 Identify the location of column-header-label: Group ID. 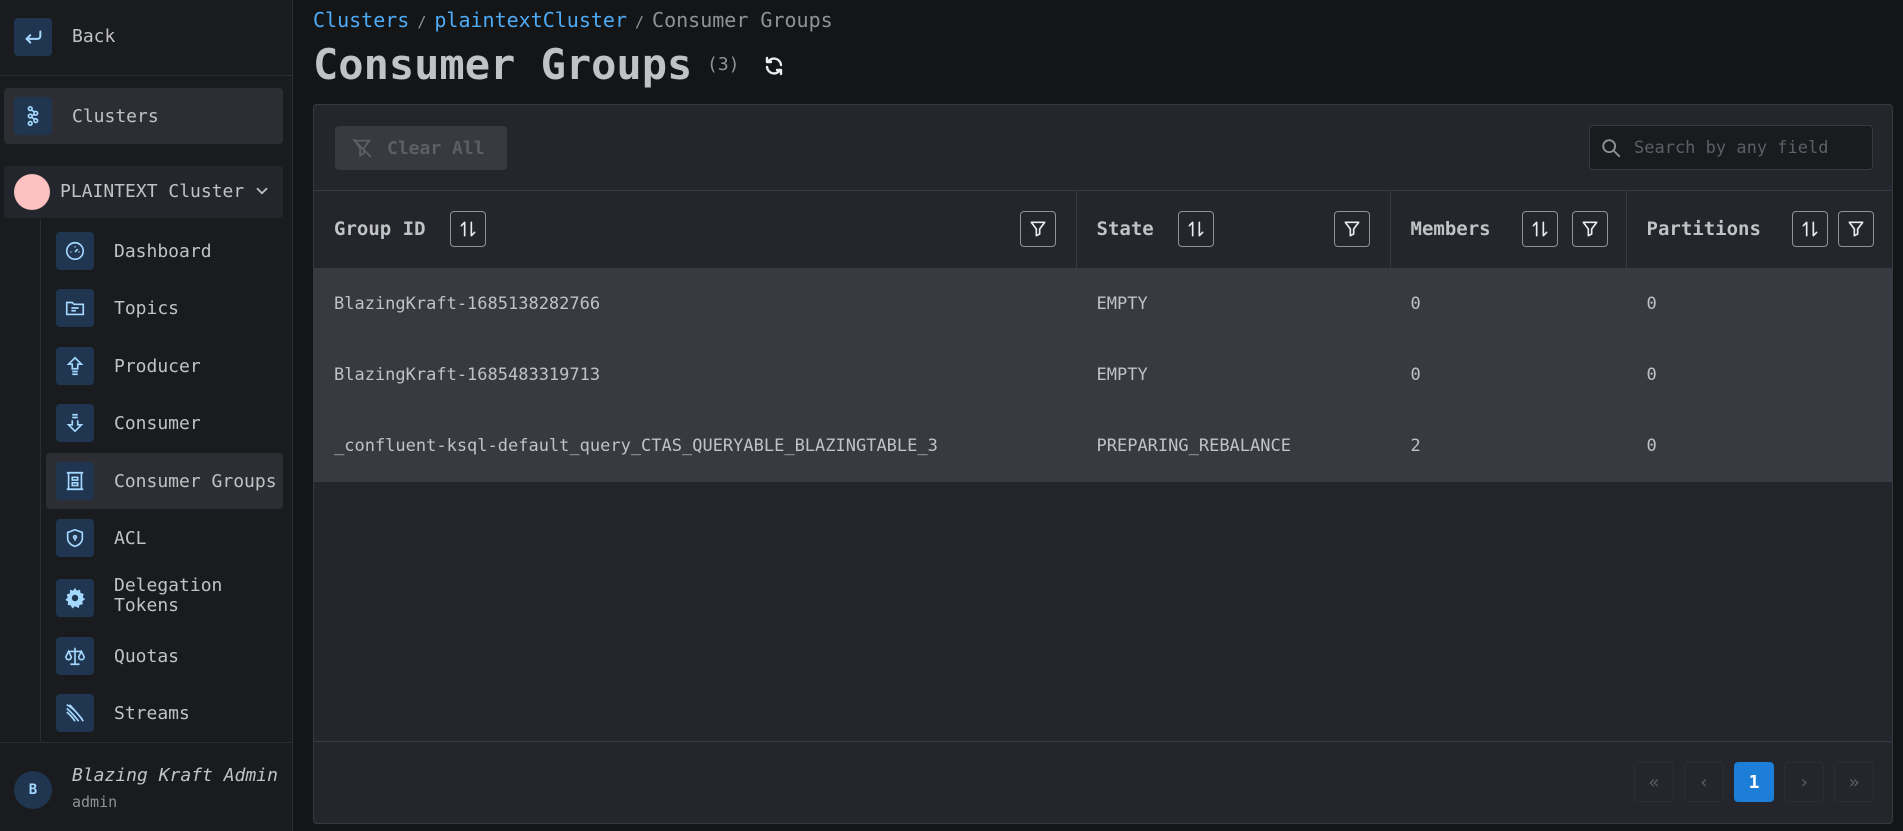
(380, 229).